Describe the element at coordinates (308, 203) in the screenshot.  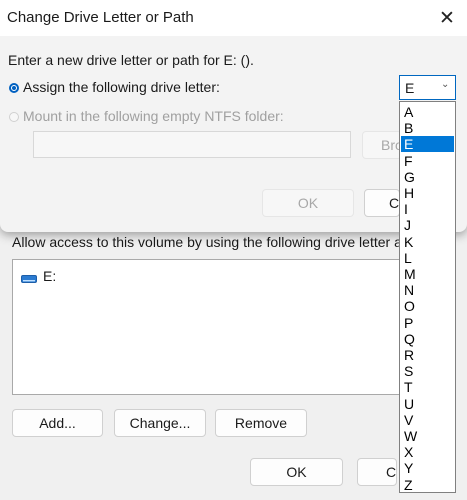
I see `ok-button: OK` at that location.